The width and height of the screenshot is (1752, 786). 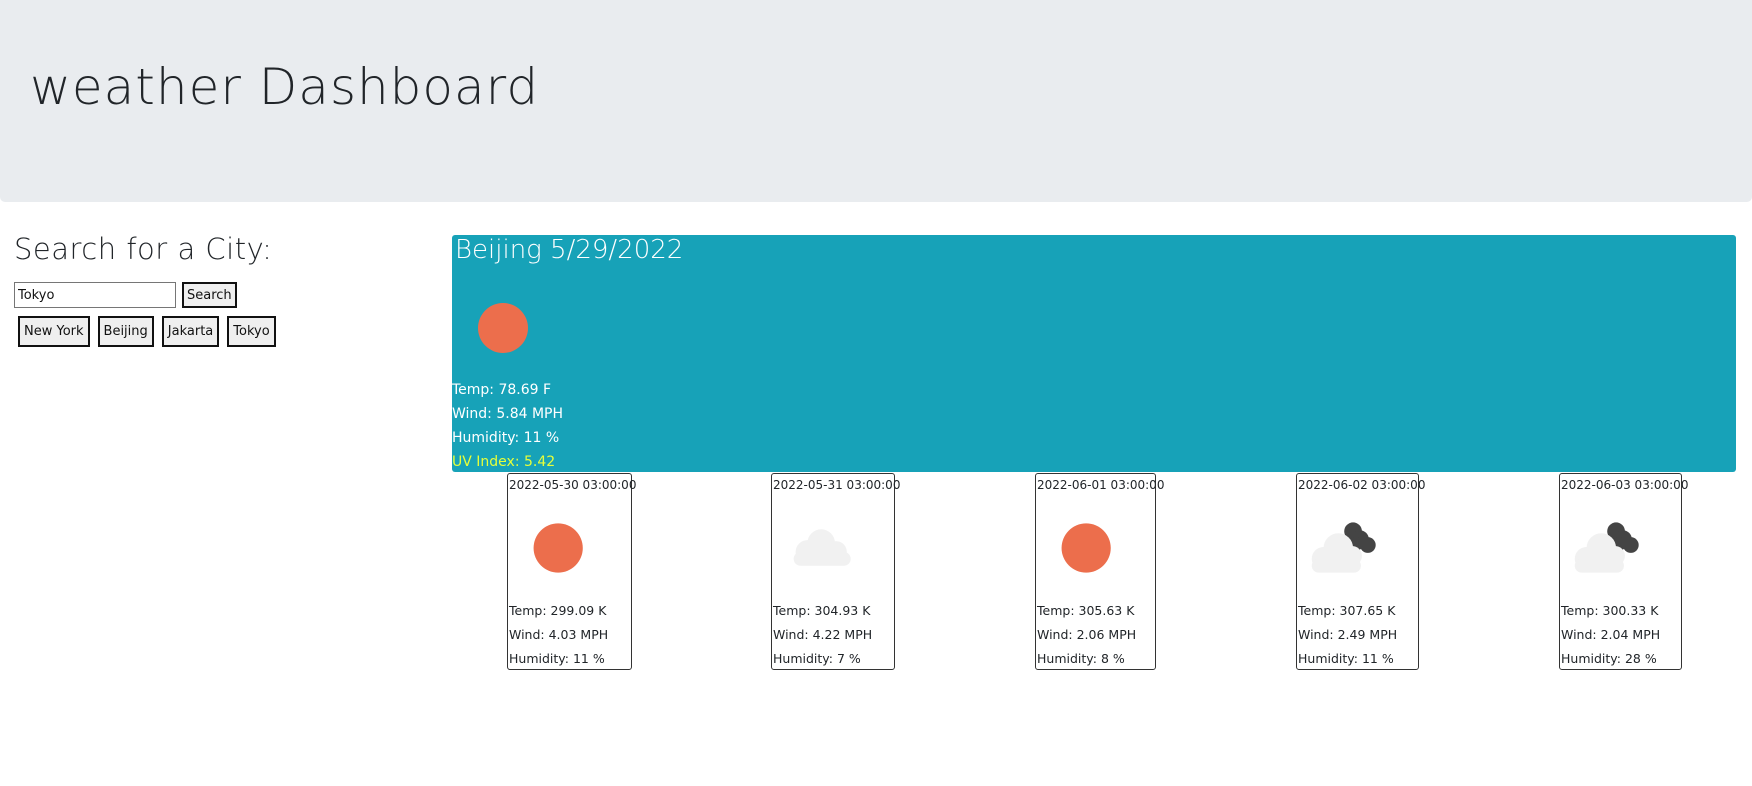 I want to click on forecast-temp: Temp: 307.65 K, so click(x=1347, y=610).